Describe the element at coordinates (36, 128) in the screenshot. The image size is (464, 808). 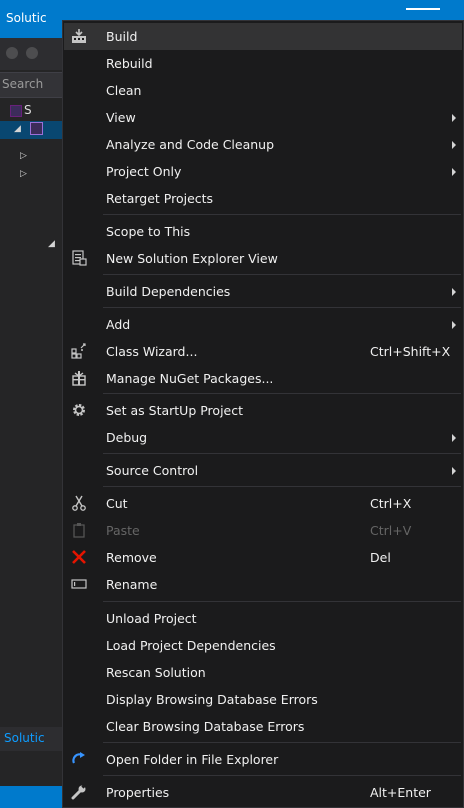
I see `project-icon` at that location.